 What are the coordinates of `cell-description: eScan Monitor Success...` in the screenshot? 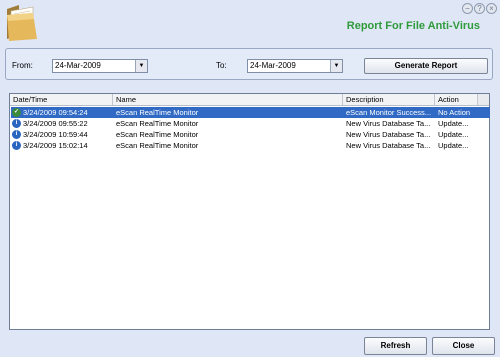 It's located at (389, 112).